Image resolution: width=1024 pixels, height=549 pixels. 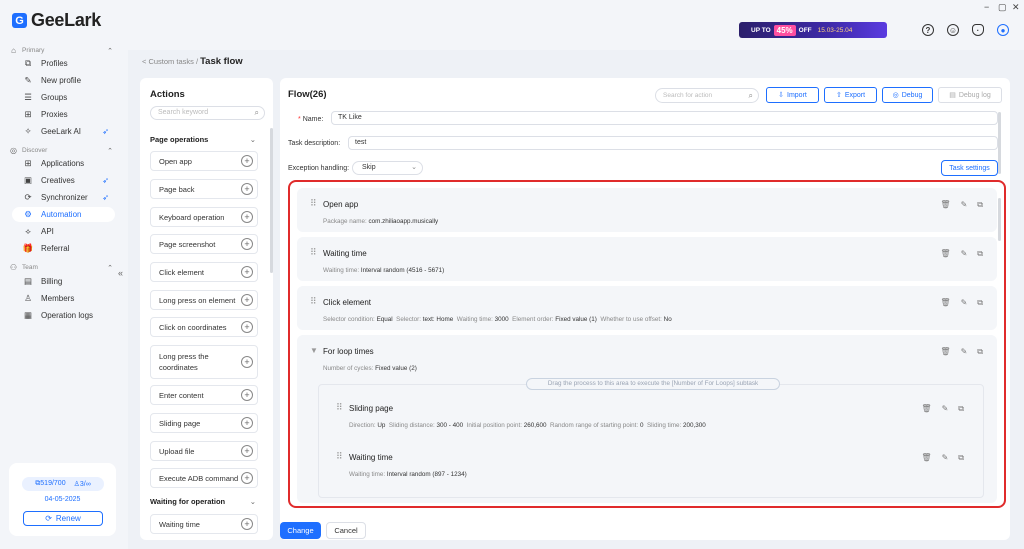 I want to click on action-item: Open app +, so click(x=204, y=161).